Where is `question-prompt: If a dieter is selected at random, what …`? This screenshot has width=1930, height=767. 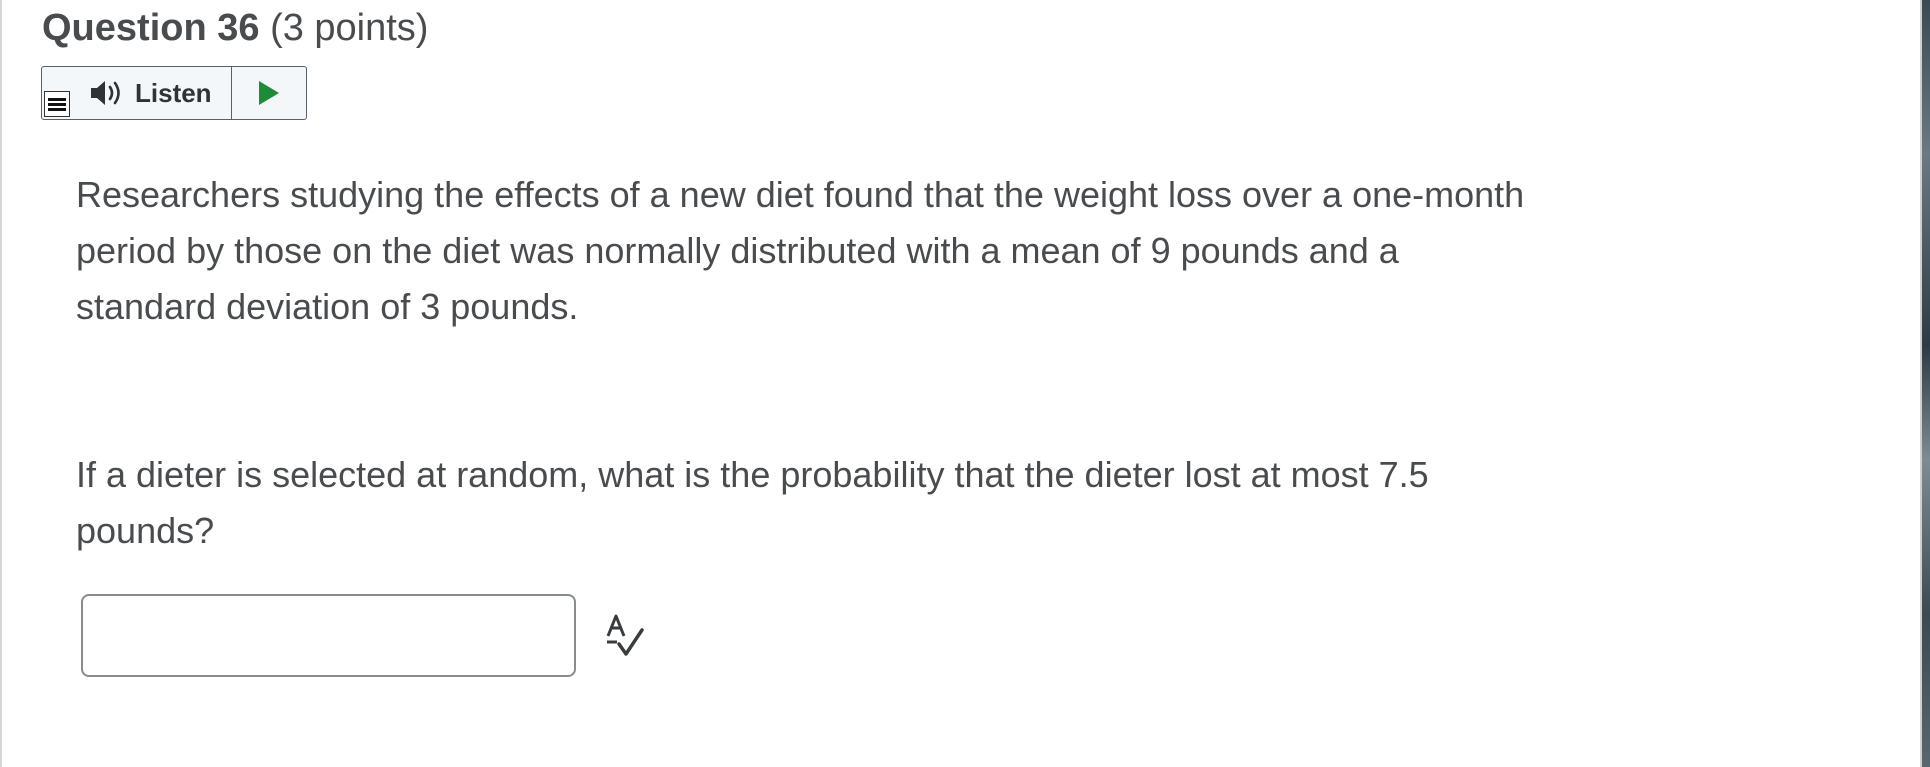 question-prompt: If a dieter is selected at random, what … is located at coordinates (752, 502).